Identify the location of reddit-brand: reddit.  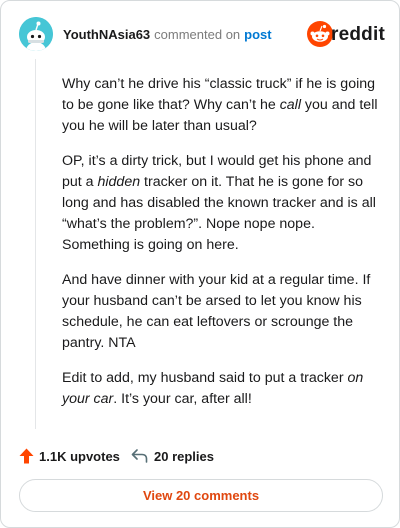
(345, 34).